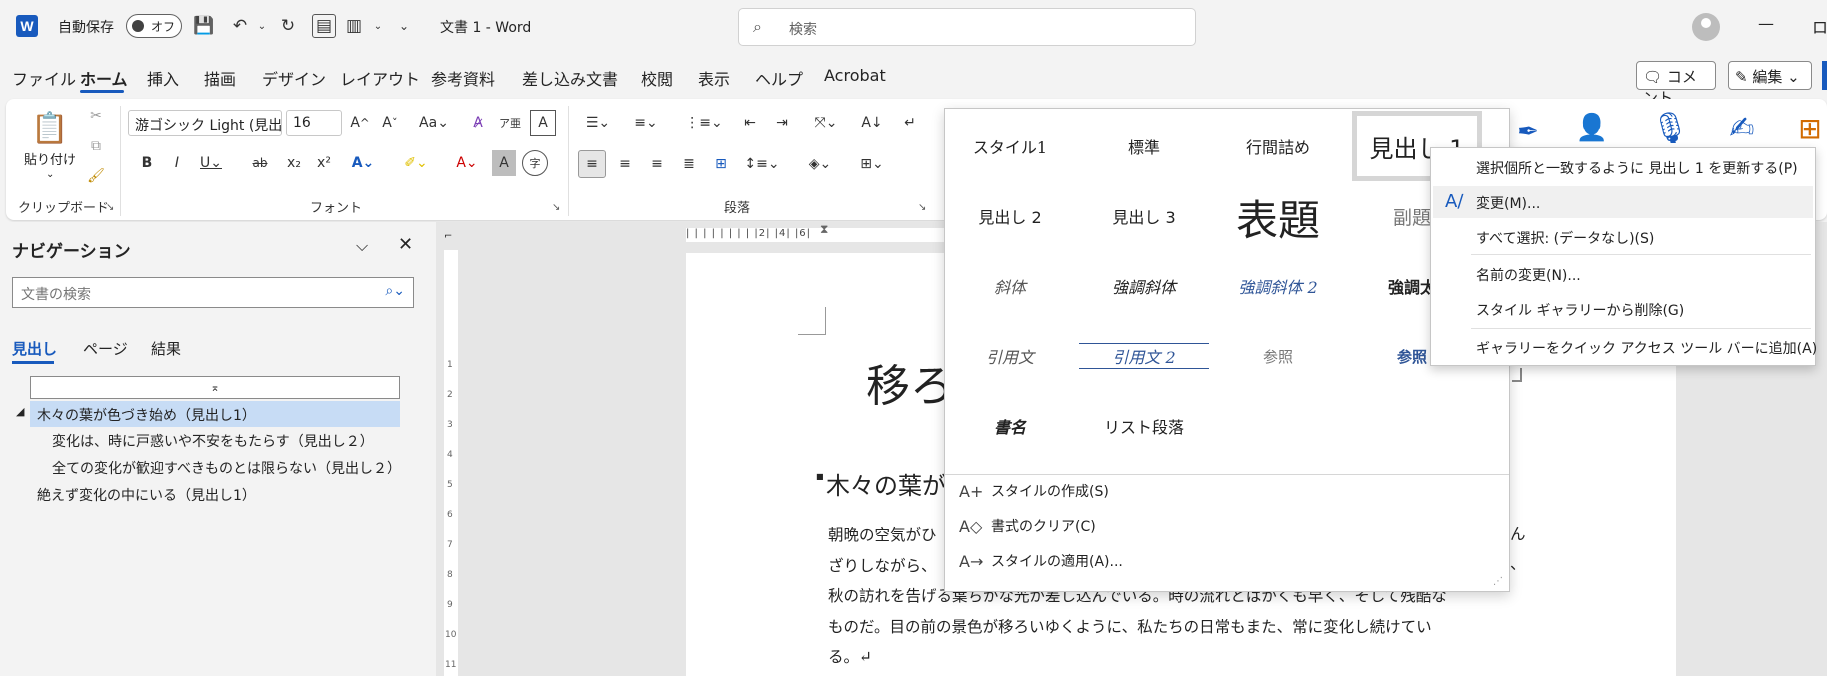 The width and height of the screenshot is (1827, 676). I want to click on tab-mailings: 差し込み文書, so click(570, 78).